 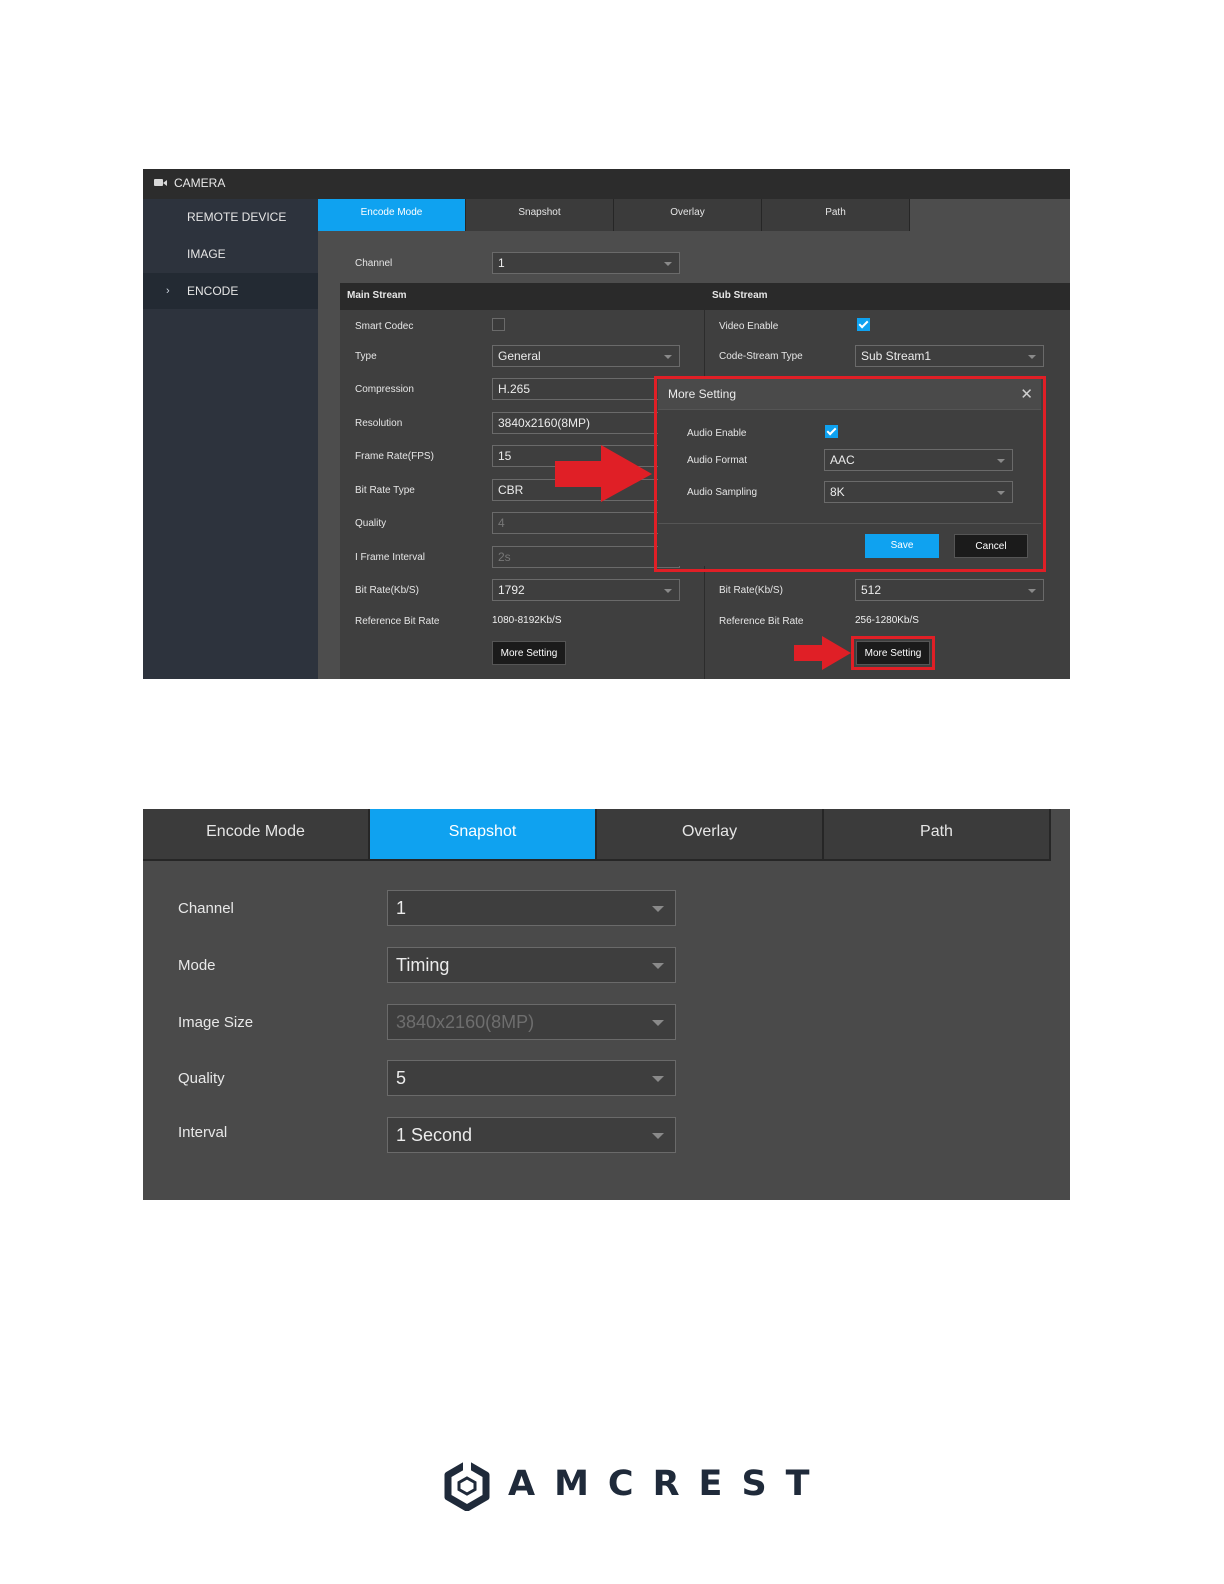 What do you see at coordinates (465, 1022) in the screenshot?
I see `image-size-value: 3840x2160(8MP)` at bounding box center [465, 1022].